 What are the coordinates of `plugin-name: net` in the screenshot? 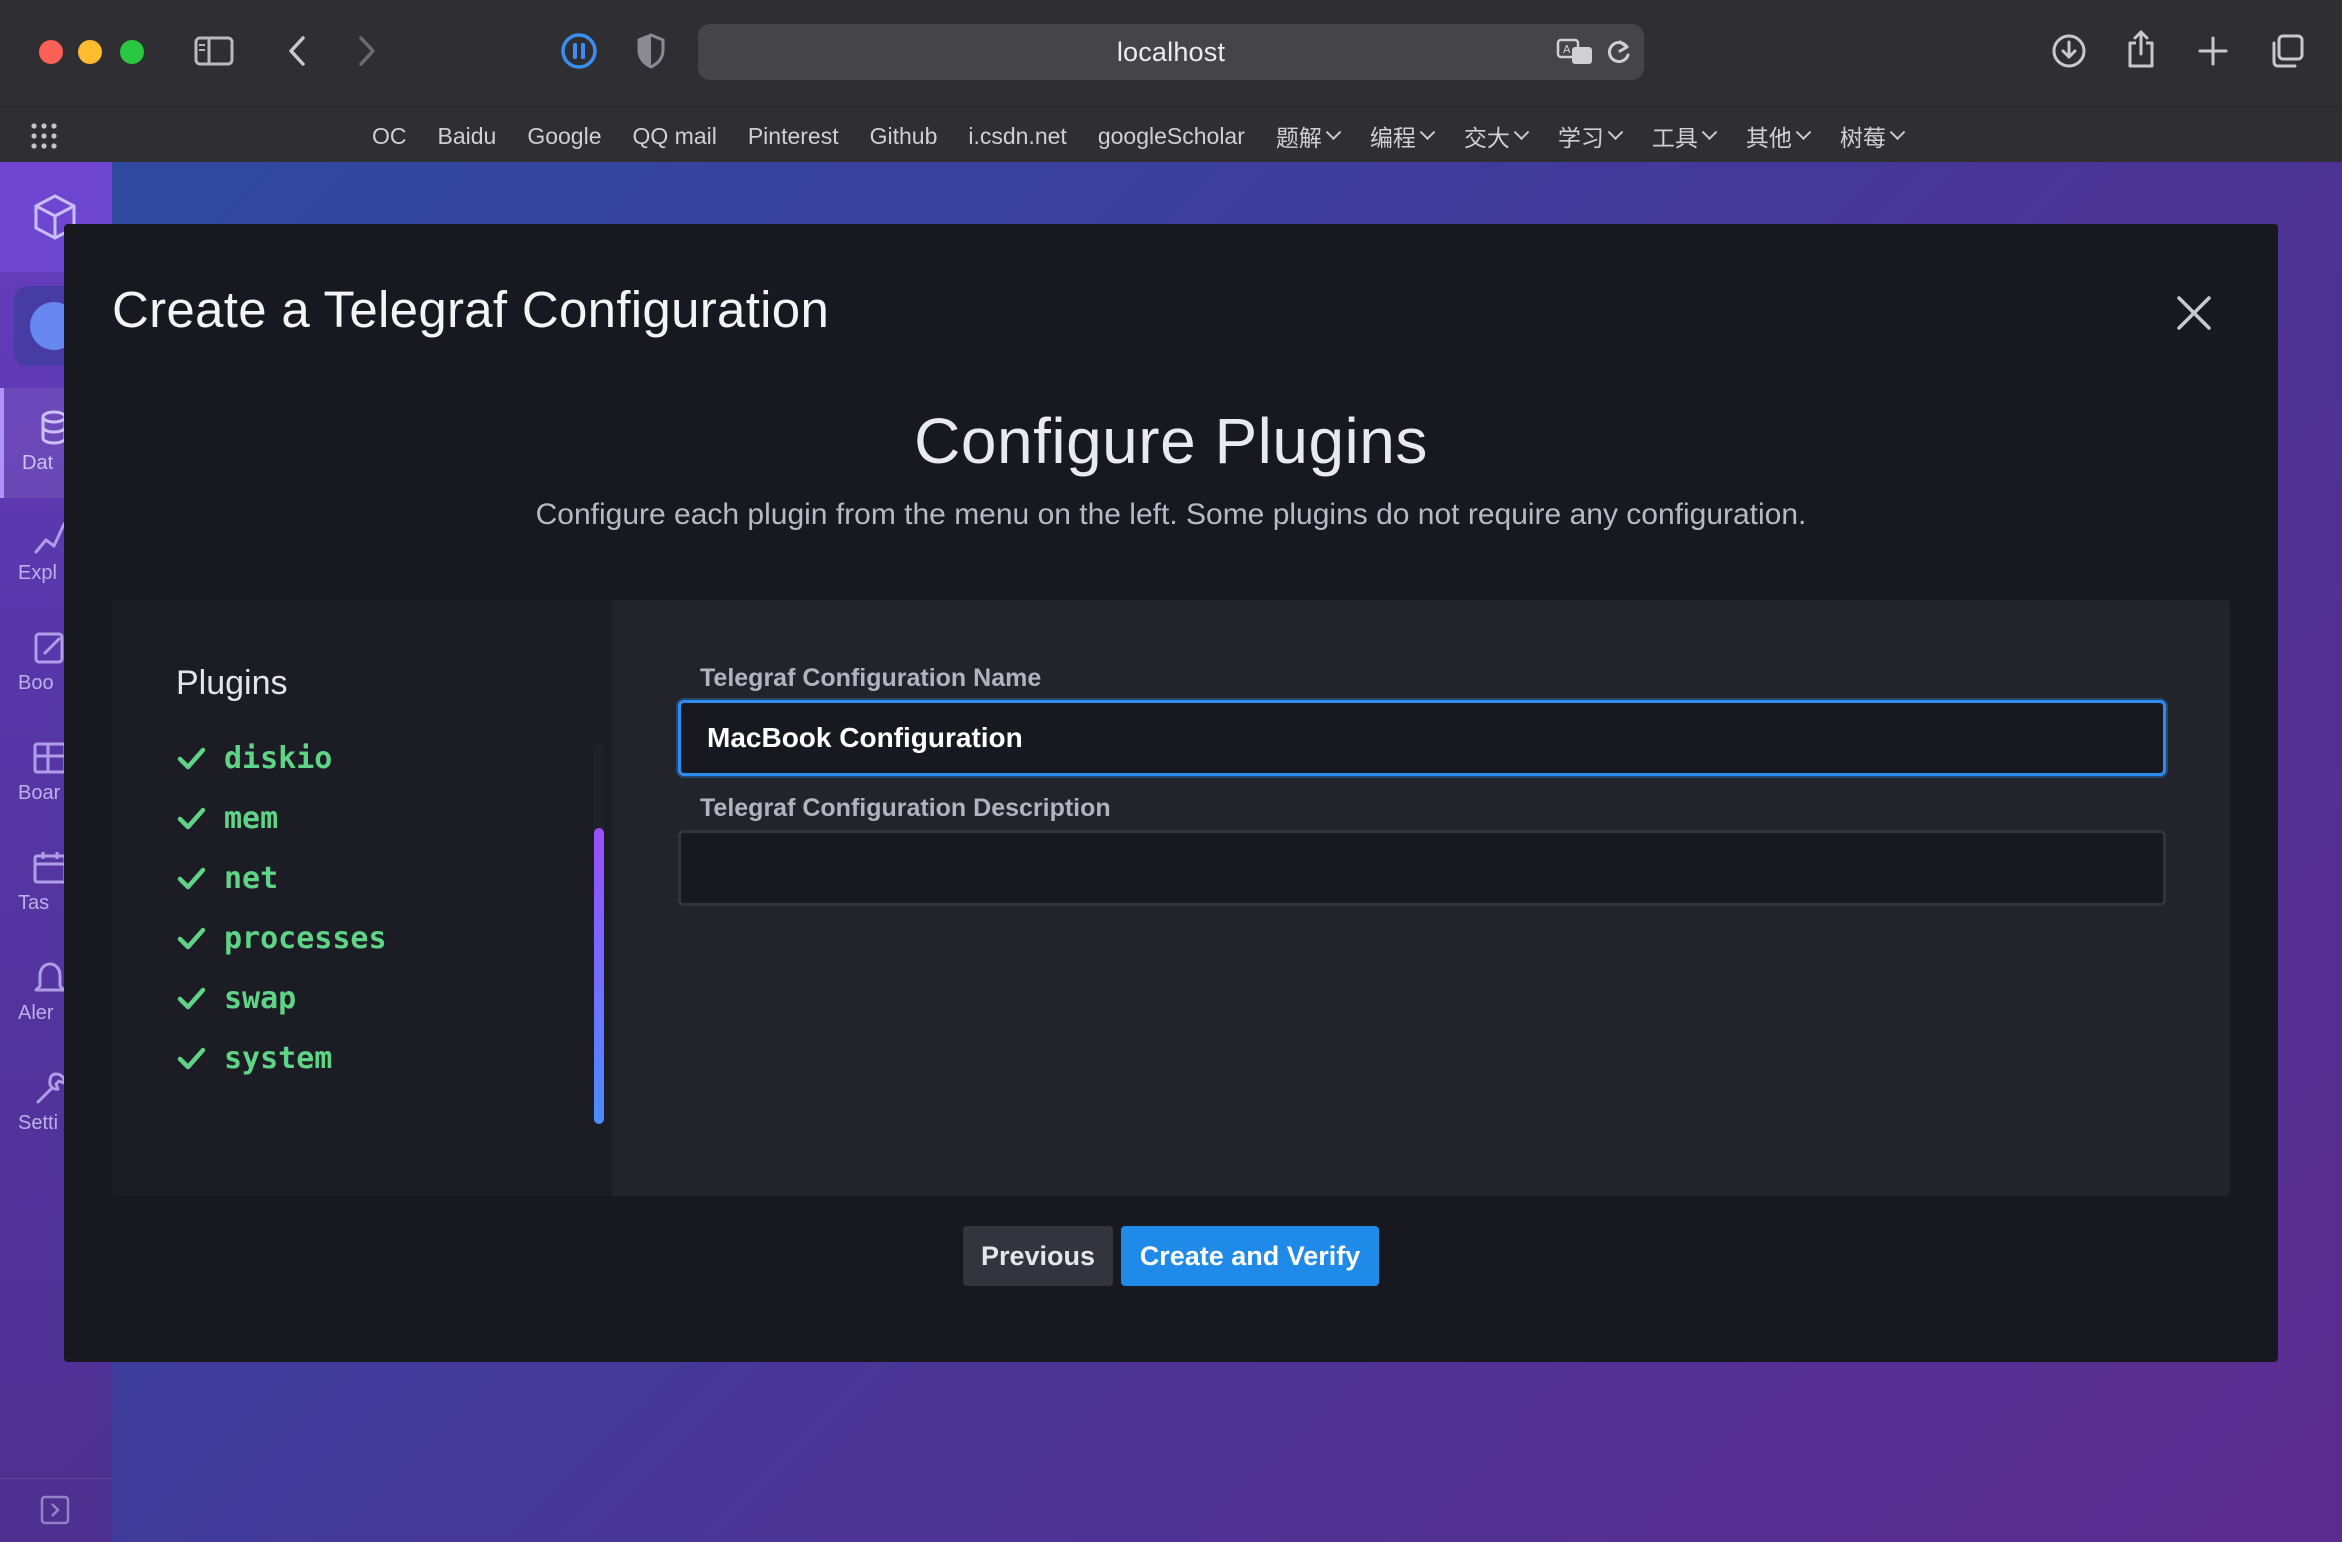 It's located at (251, 878).